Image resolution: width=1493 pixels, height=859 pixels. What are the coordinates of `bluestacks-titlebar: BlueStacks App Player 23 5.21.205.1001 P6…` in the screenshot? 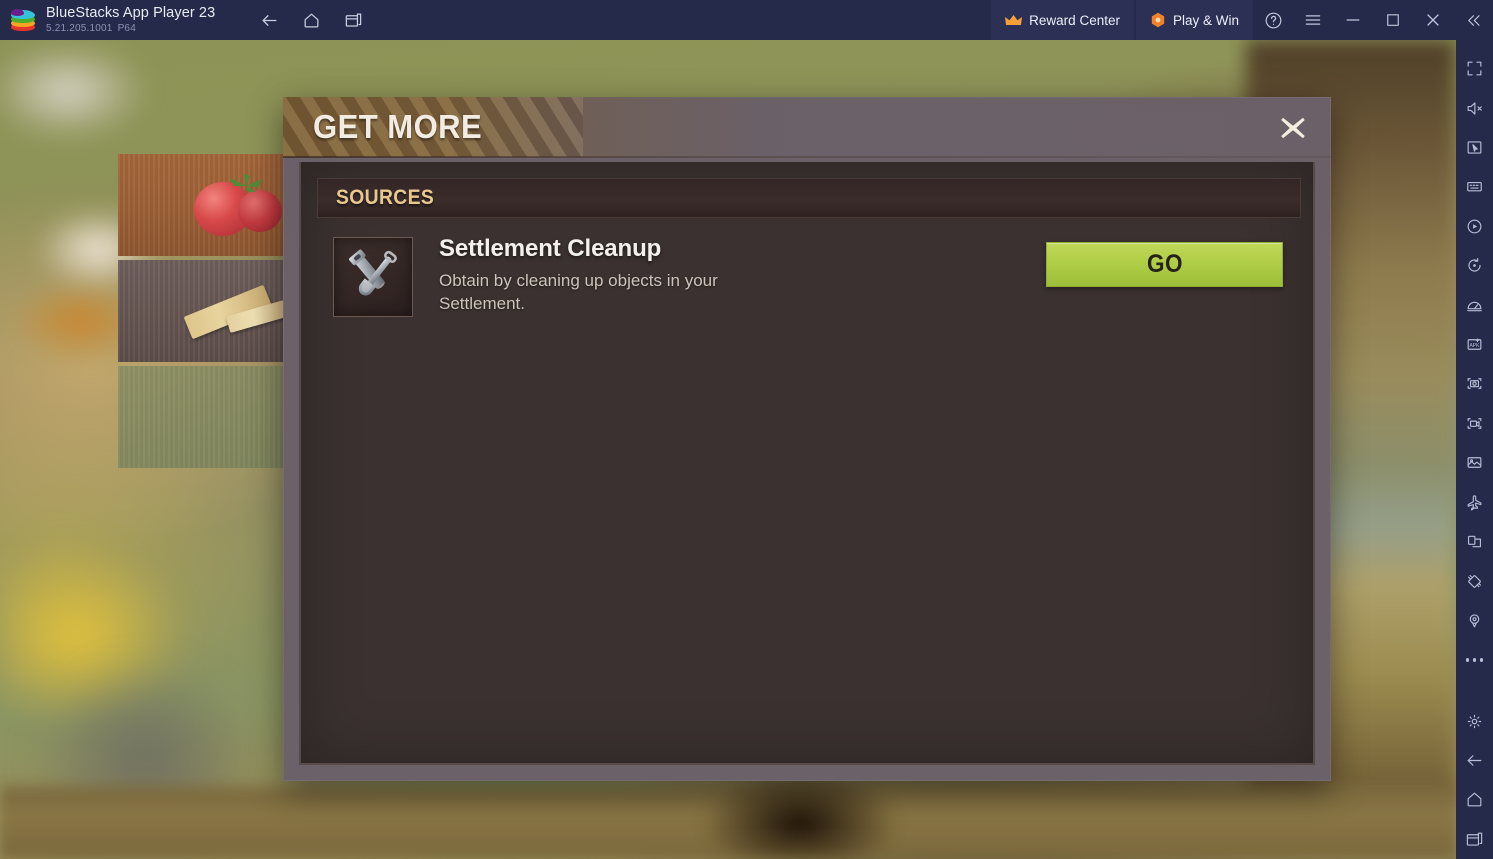 It's located at (746, 20).